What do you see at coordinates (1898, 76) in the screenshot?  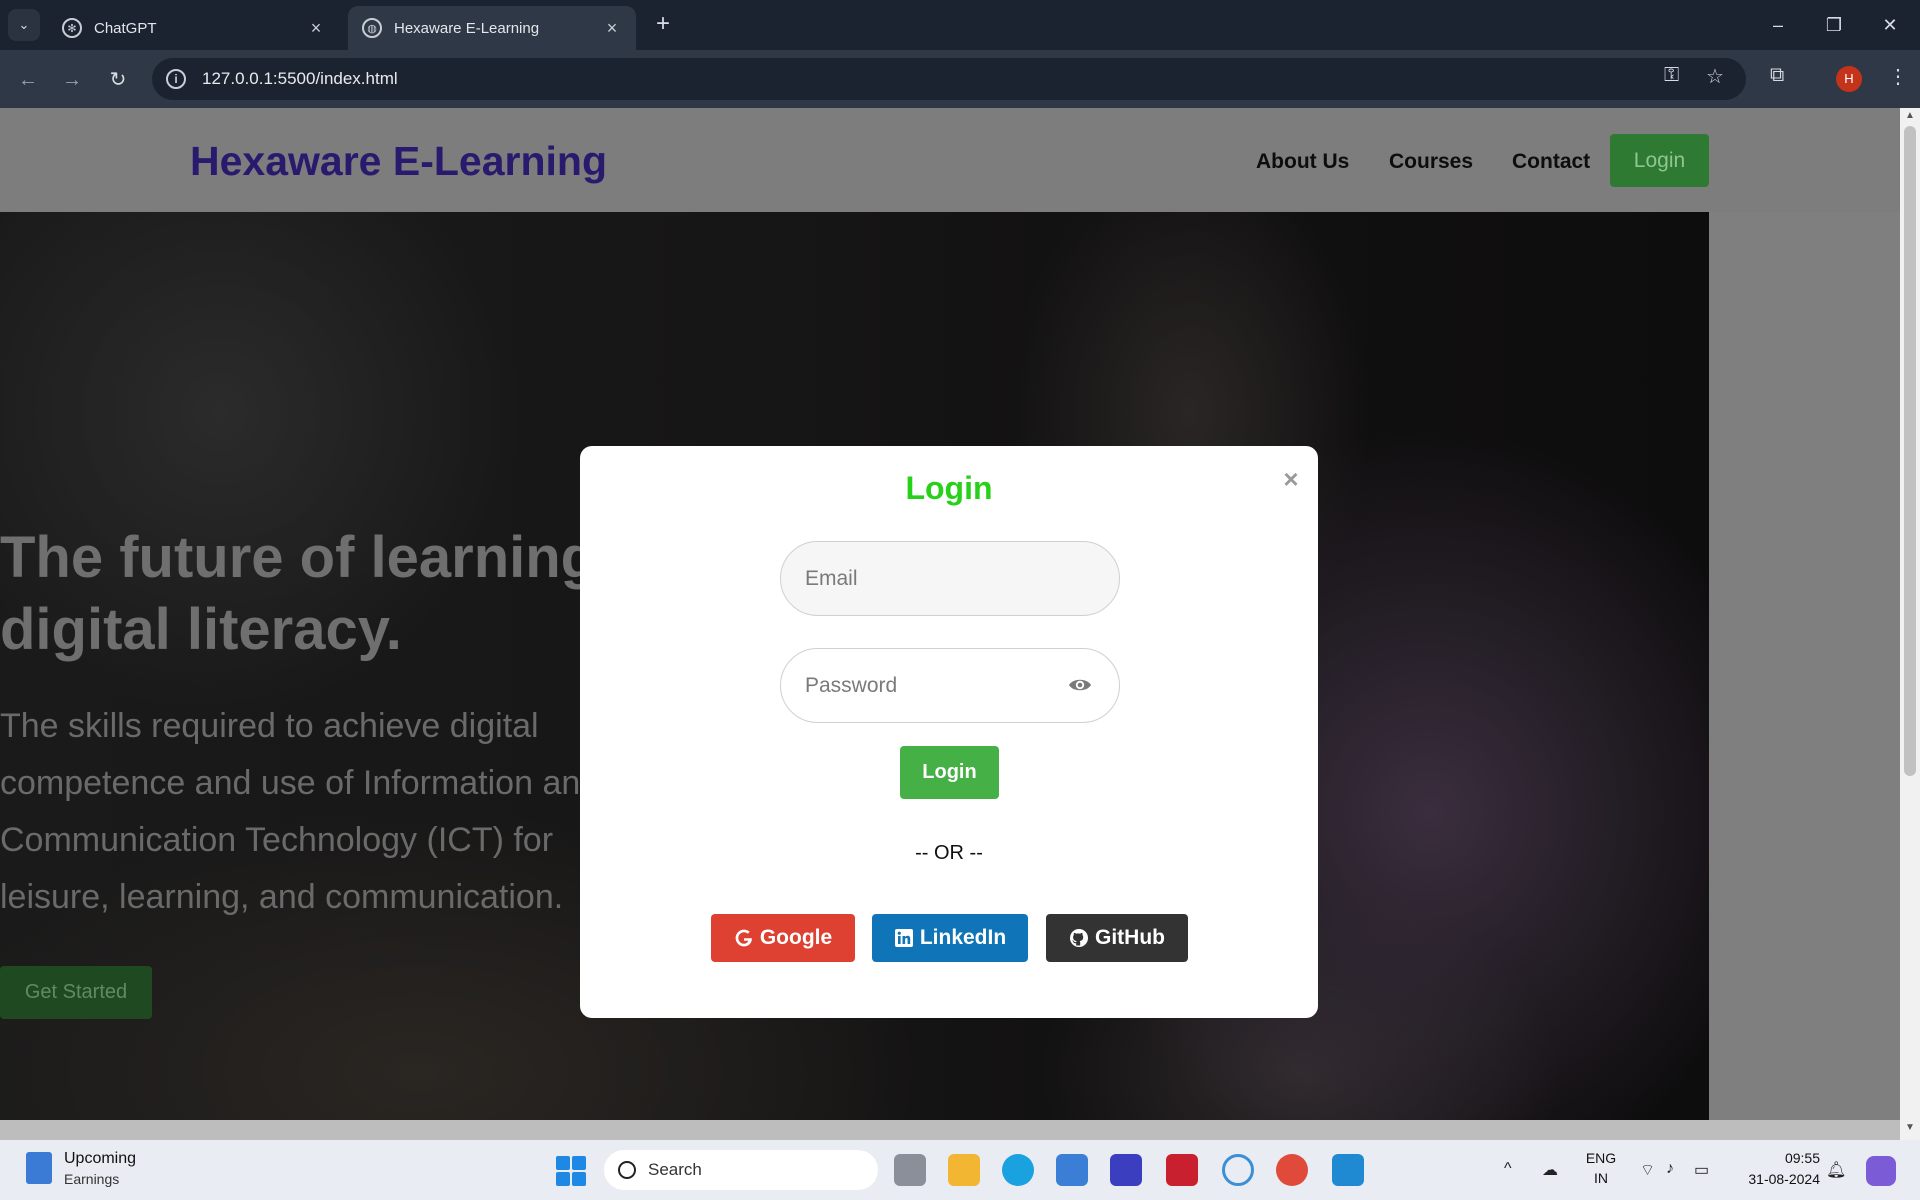 I see `more-menu-icon: ⋮` at bounding box center [1898, 76].